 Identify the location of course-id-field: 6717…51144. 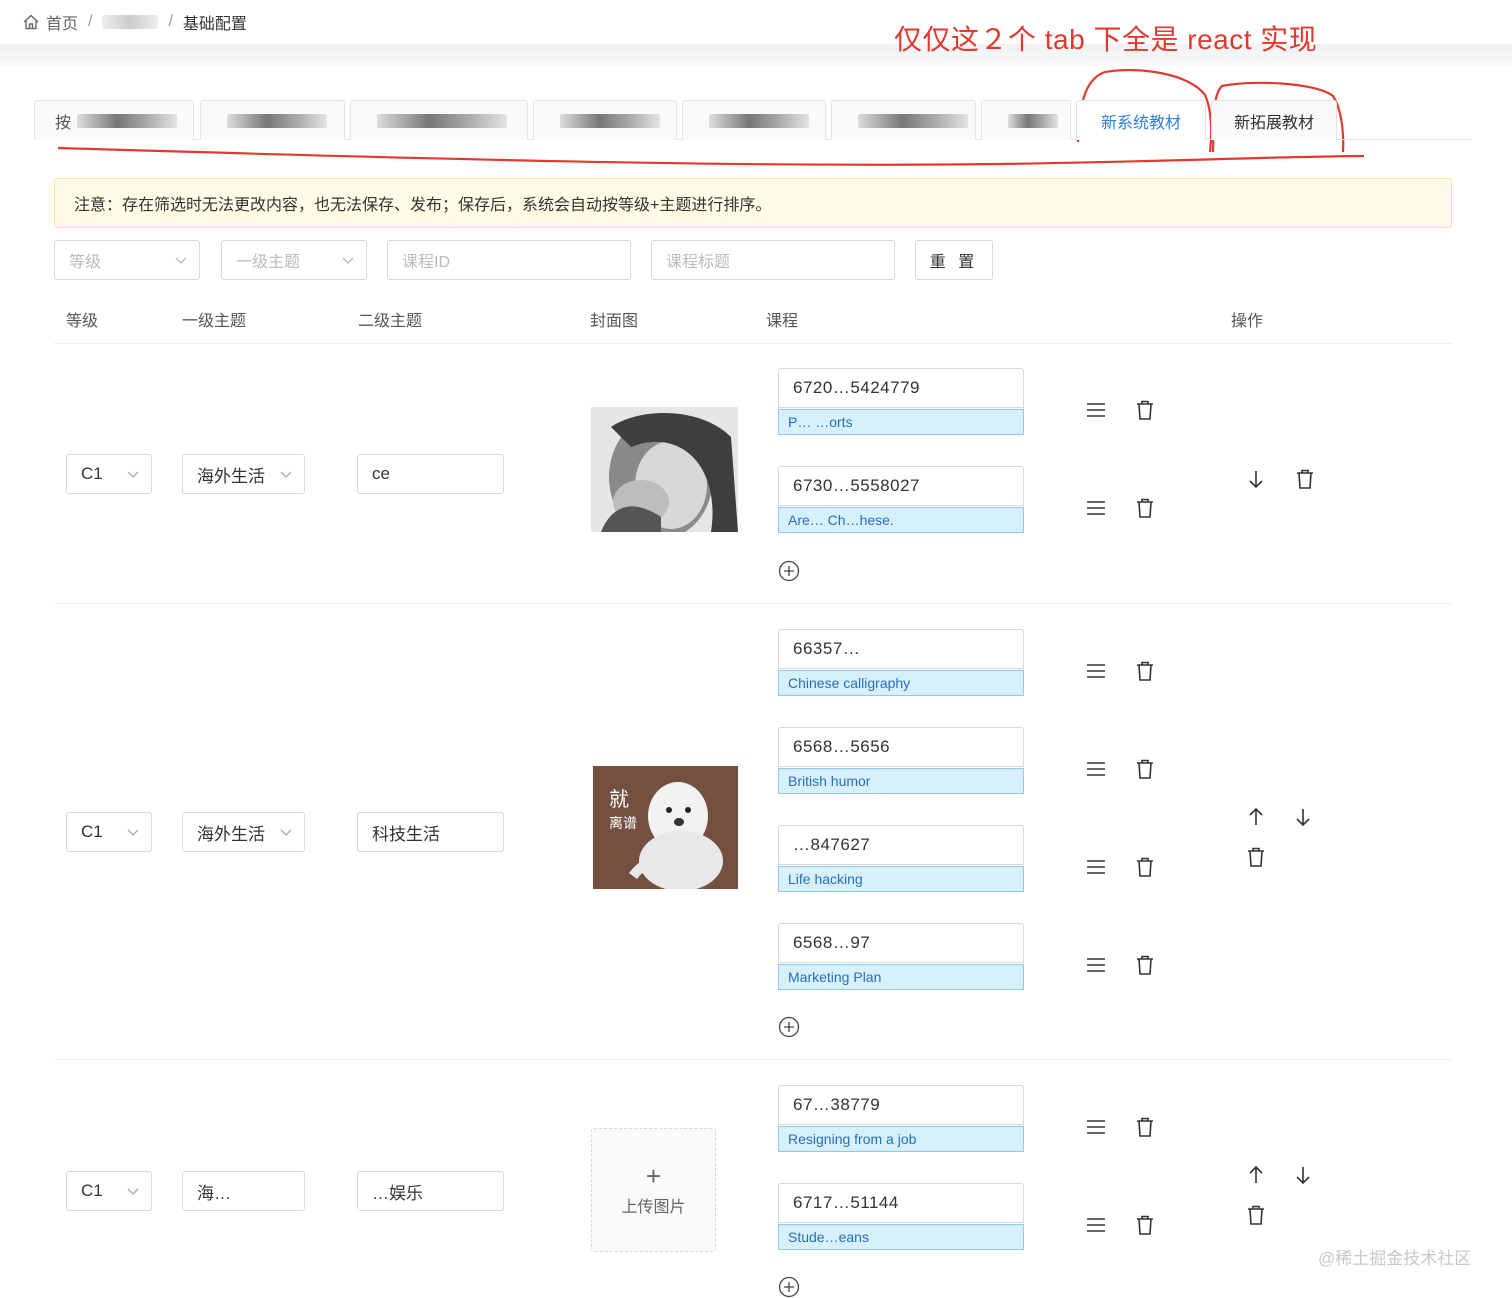
(901, 1203).